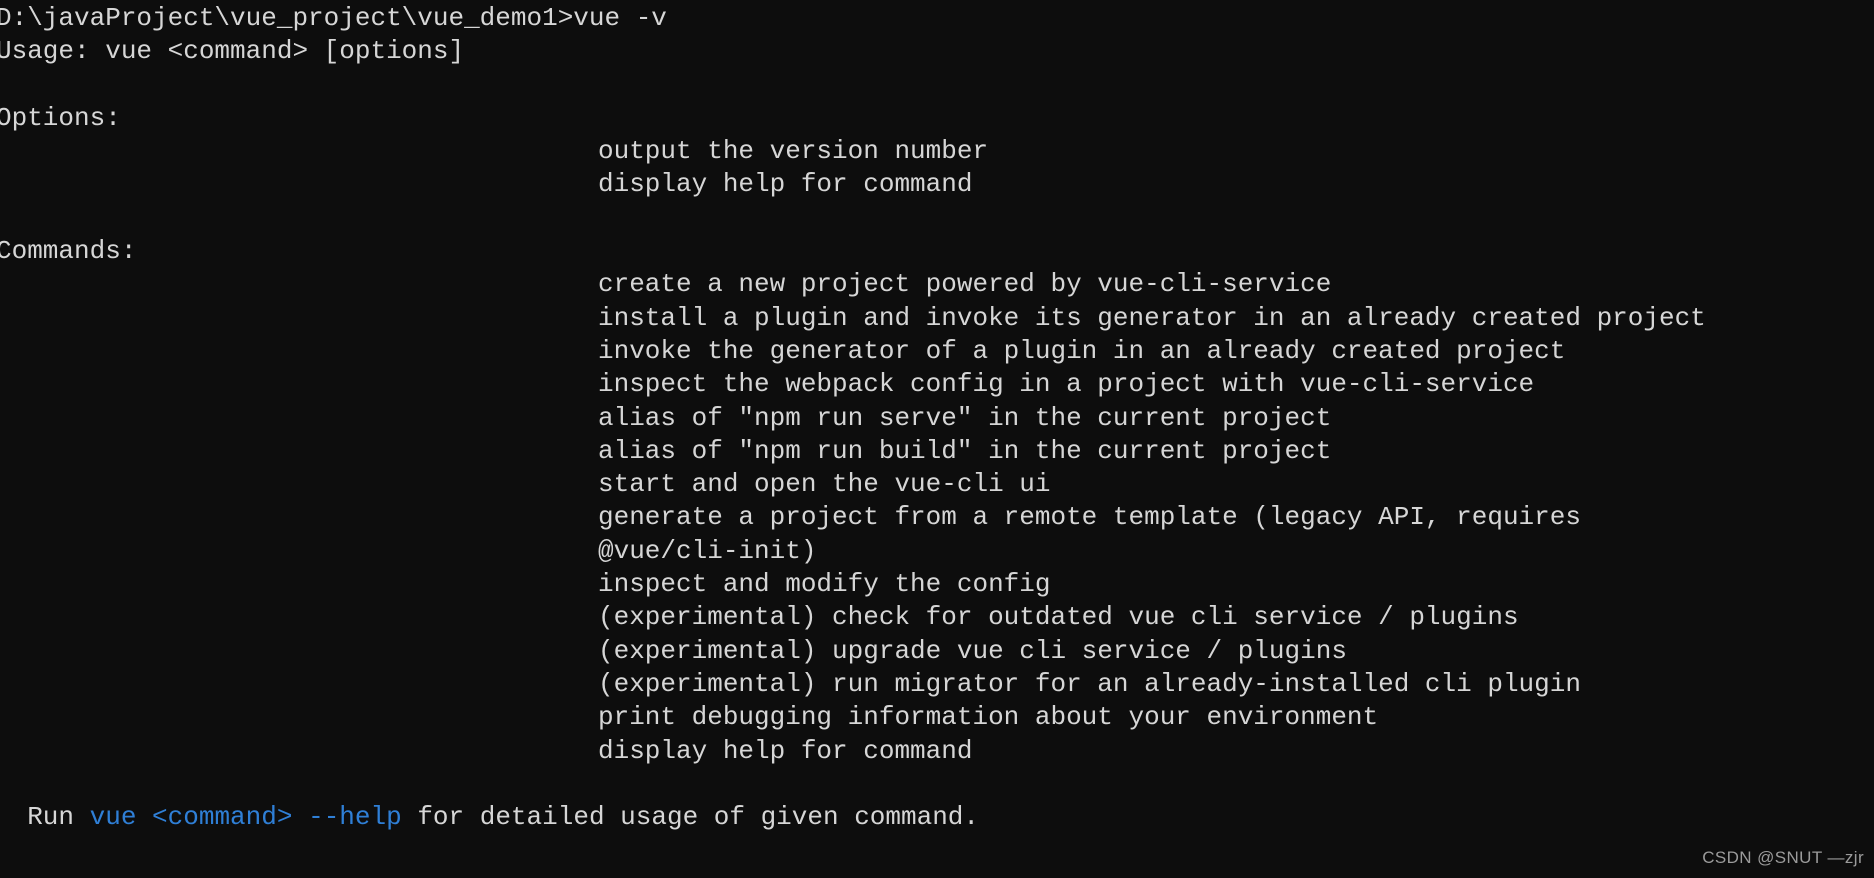  Describe the element at coordinates (1783, 857) in the screenshot. I see `watermark: CSDN @SNUT —zjr` at that location.